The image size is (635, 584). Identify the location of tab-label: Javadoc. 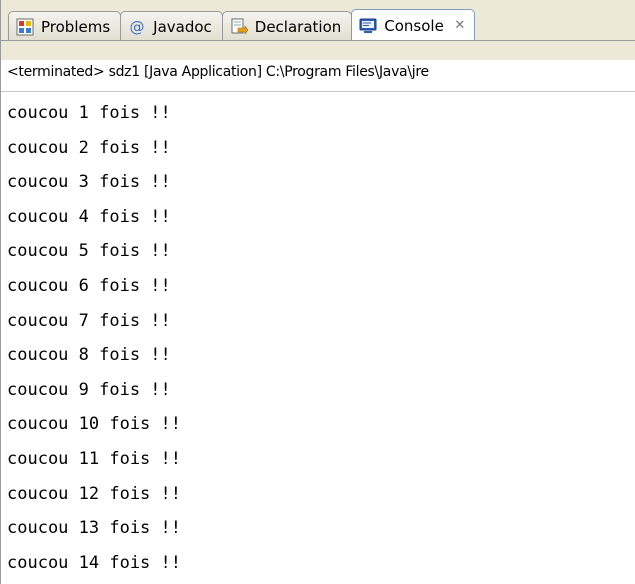
(182, 26).